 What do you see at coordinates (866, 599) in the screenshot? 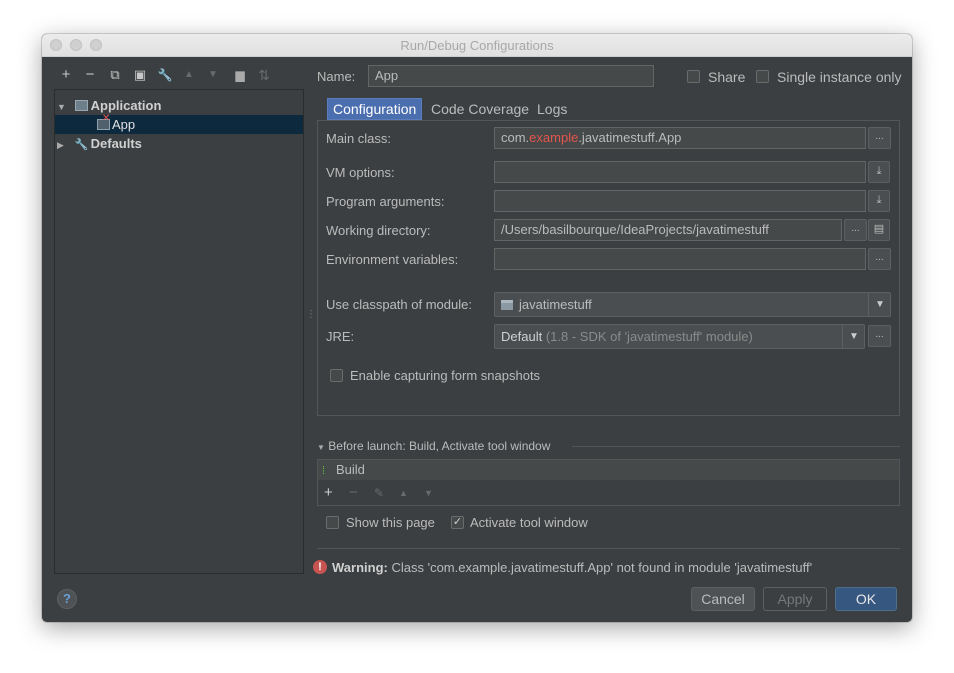
I see `ok-button: OK` at bounding box center [866, 599].